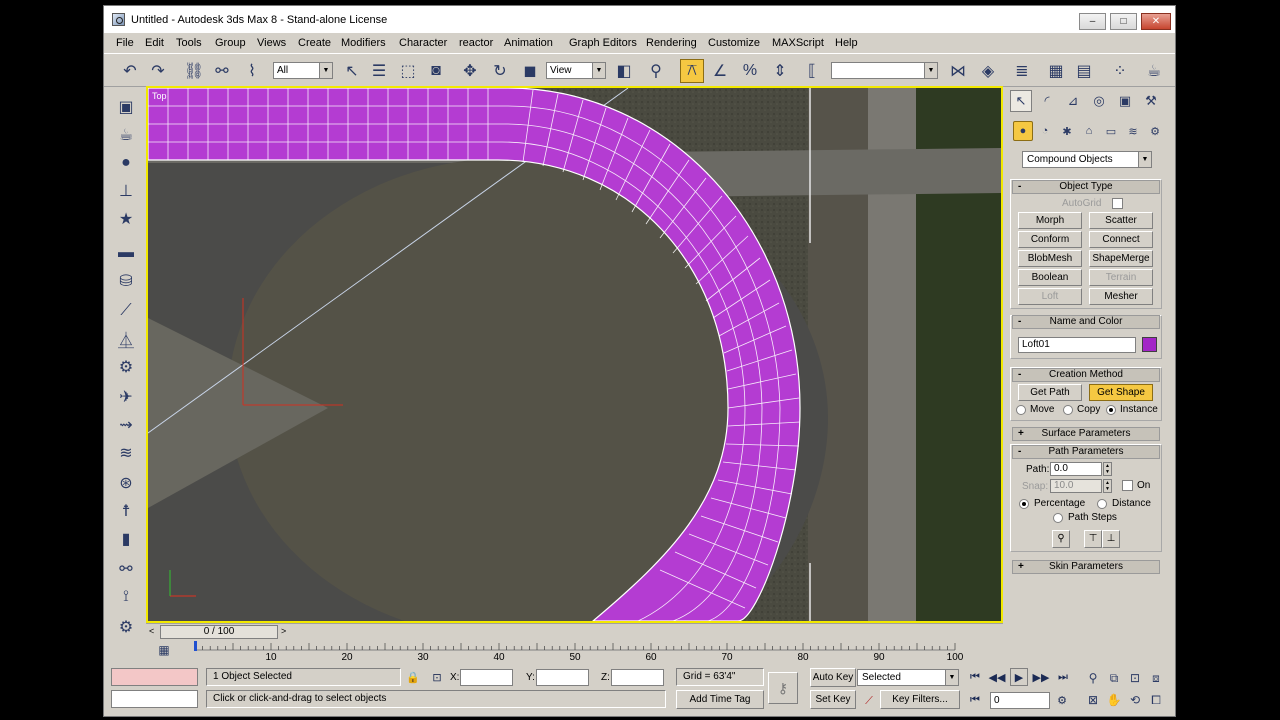  Describe the element at coordinates (1121, 277) in the screenshot. I see `terrain-button: Terrain` at that location.